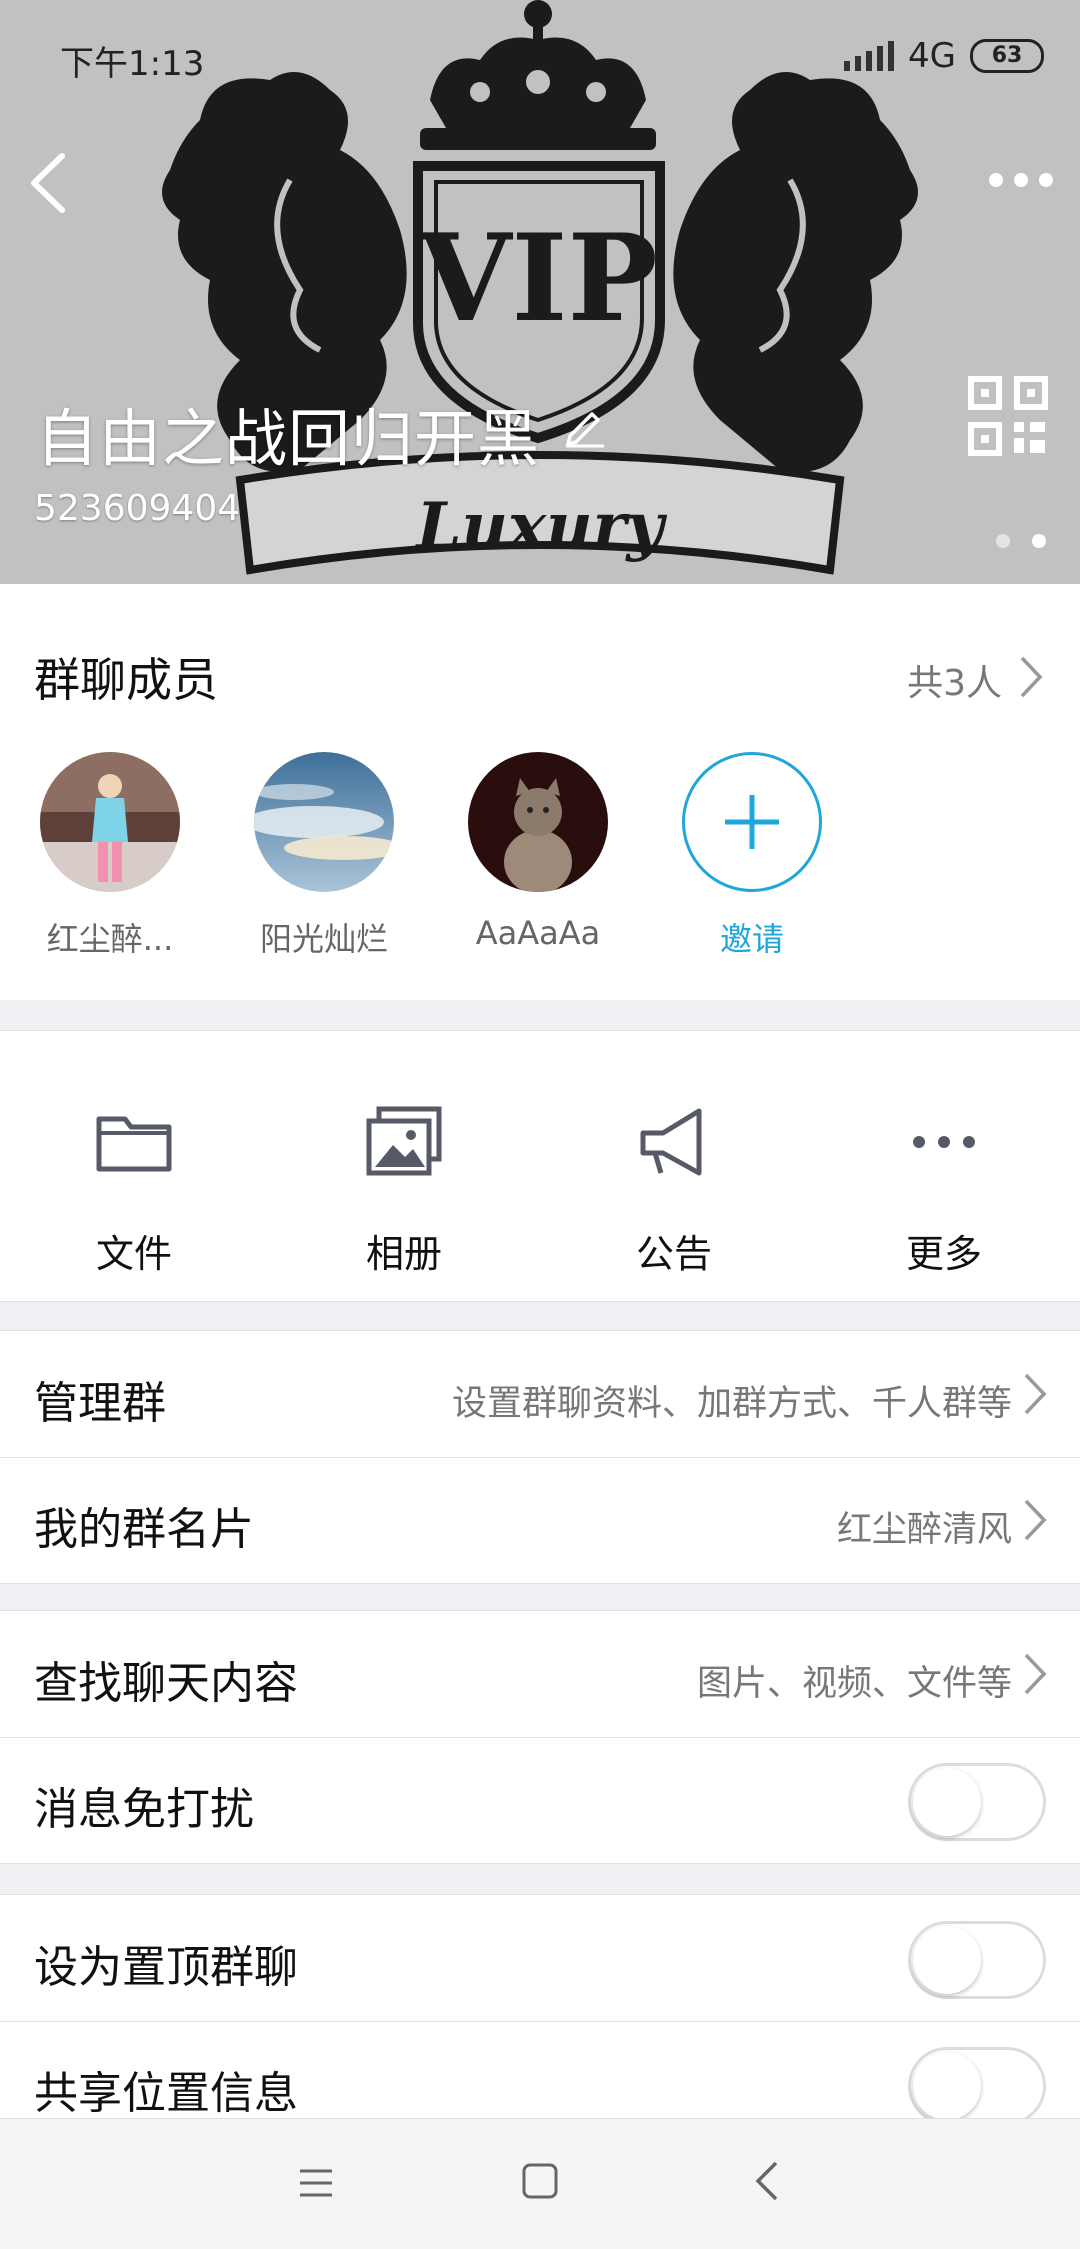  I want to click on status-time: 下午1:13, so click(132, 64).